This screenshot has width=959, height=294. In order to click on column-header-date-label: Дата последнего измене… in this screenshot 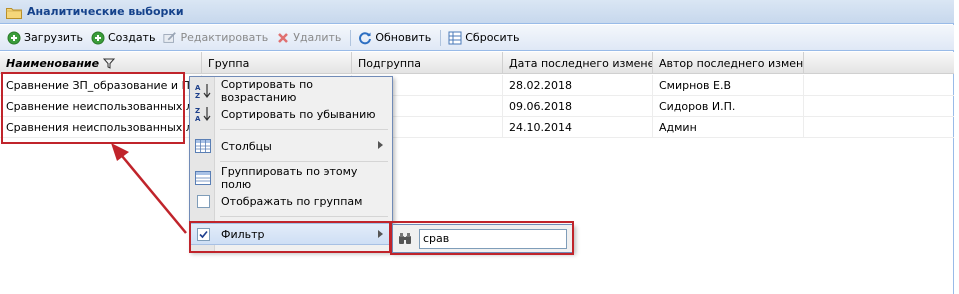, I will do `click(581, 63)`.